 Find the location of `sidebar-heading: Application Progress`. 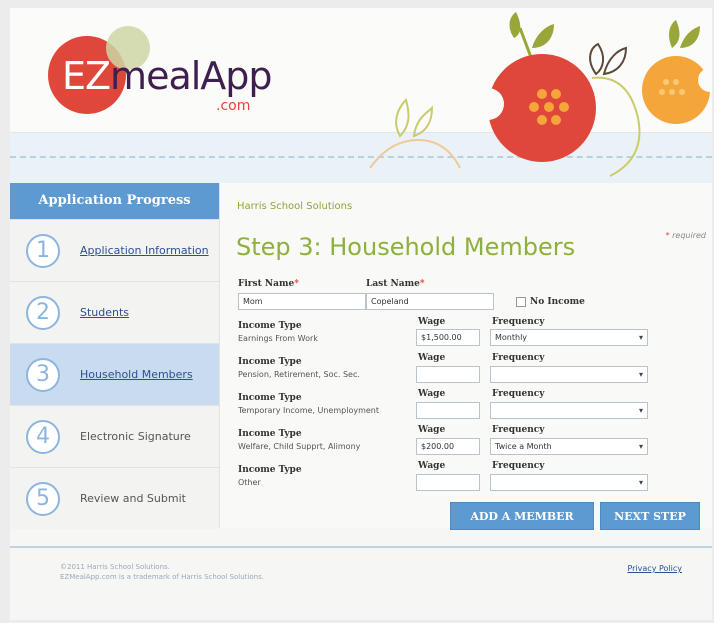

sidebar-heading: Application Progress is located at coordinates (114, 201).